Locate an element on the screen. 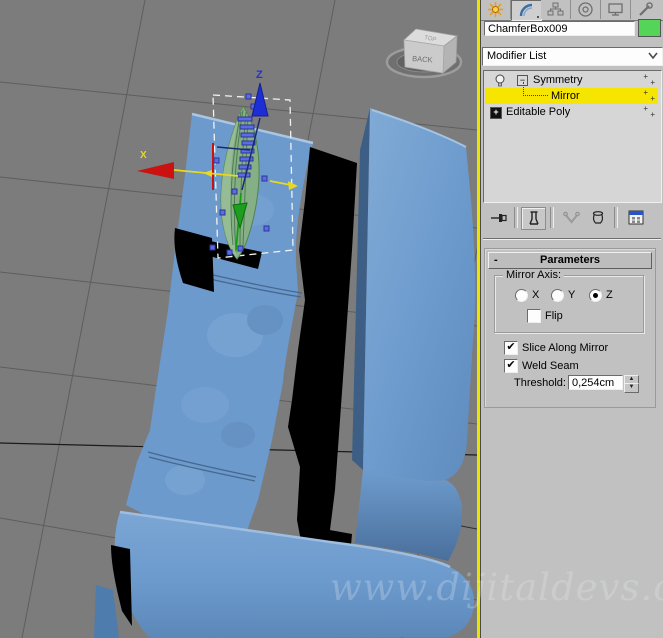 This screenshot has height=638, width=663. radio-z-label: Z is located at coordinates (609, 295).